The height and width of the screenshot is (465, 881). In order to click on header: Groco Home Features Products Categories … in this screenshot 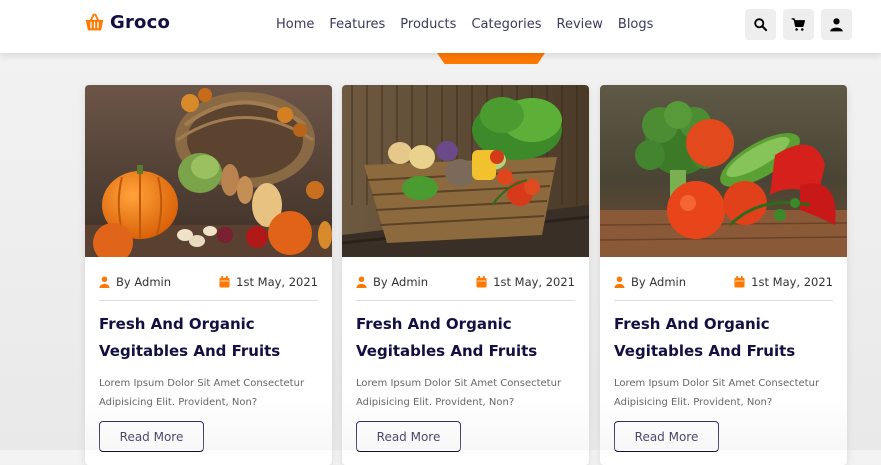, I will do `click(440, 26)`.